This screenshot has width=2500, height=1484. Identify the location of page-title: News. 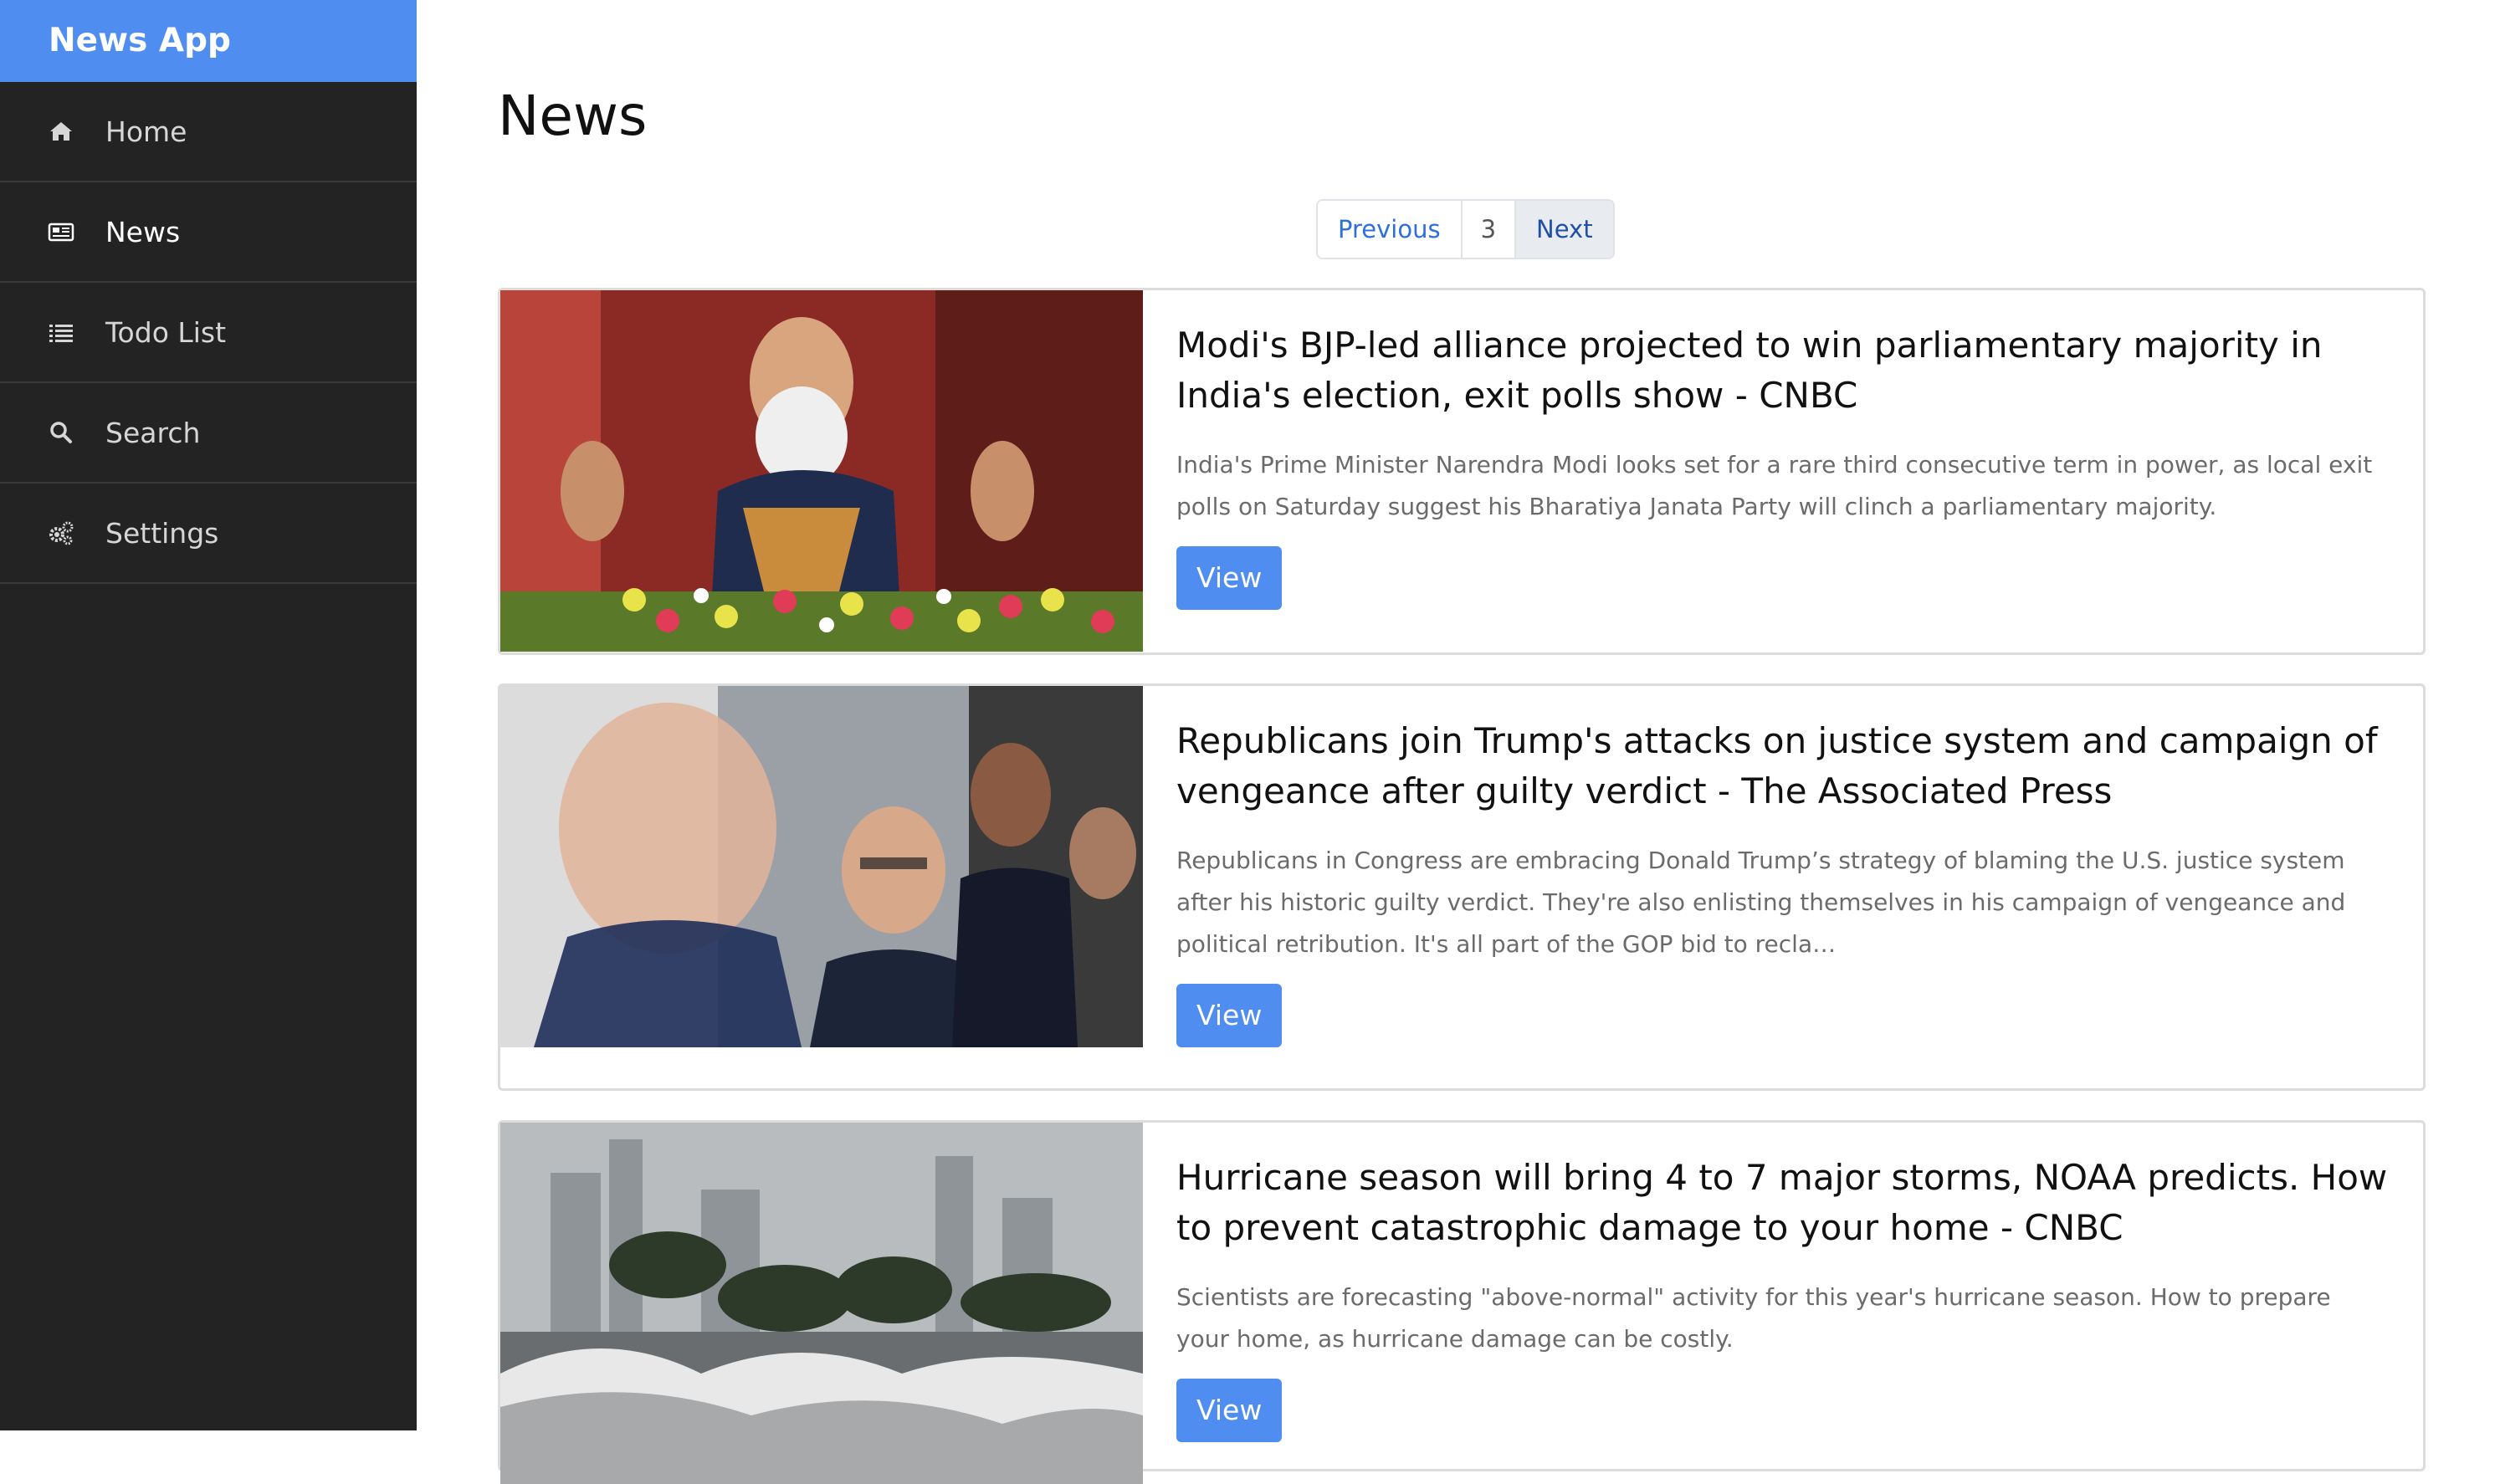
(573, 116).